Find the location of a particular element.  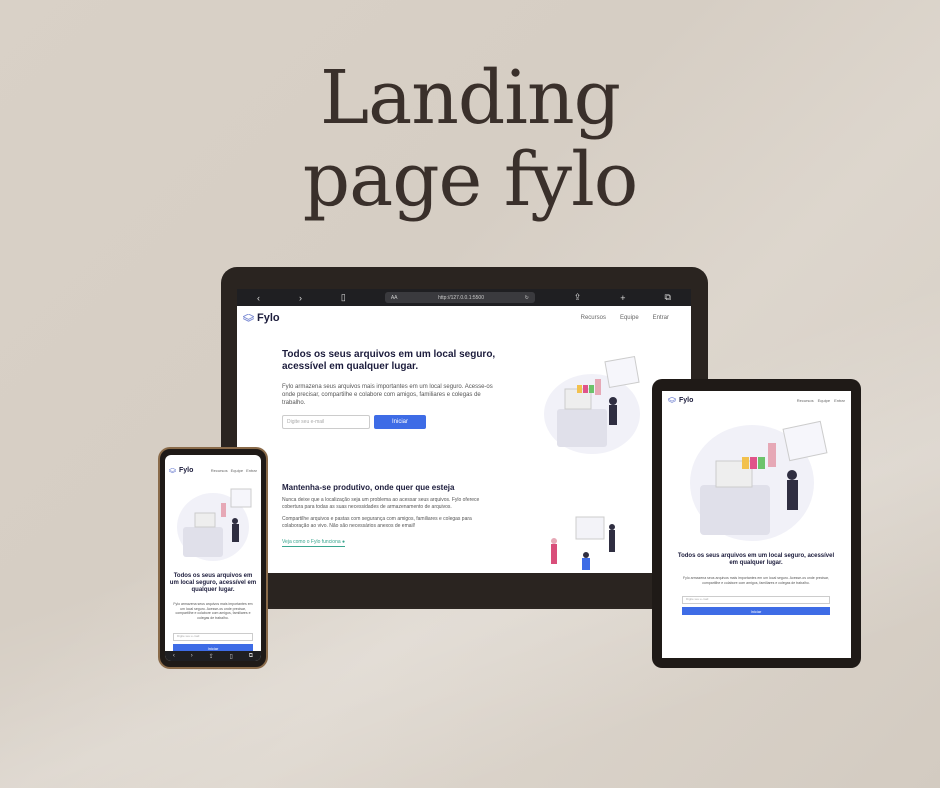

phone-browser-bar: ‹ › ⇪ ▯ ⧉ is located at coordinates (213, 656).